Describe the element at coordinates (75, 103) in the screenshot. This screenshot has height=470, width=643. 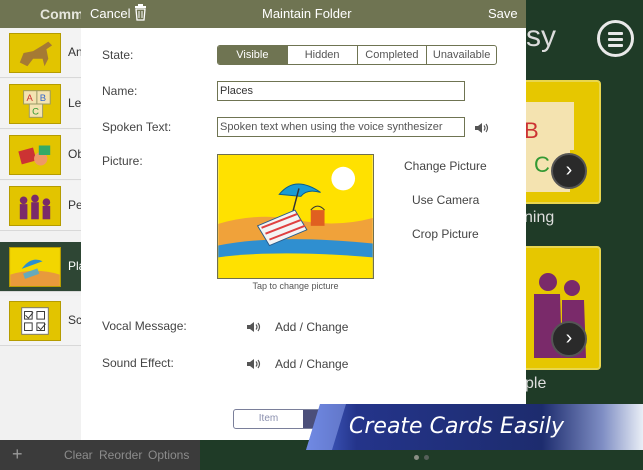
I see `category-label: Le` at that location.